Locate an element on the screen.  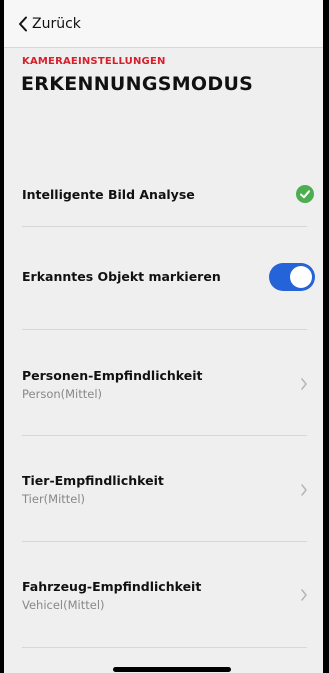
home-indicator is located at coordinates (172, 669).